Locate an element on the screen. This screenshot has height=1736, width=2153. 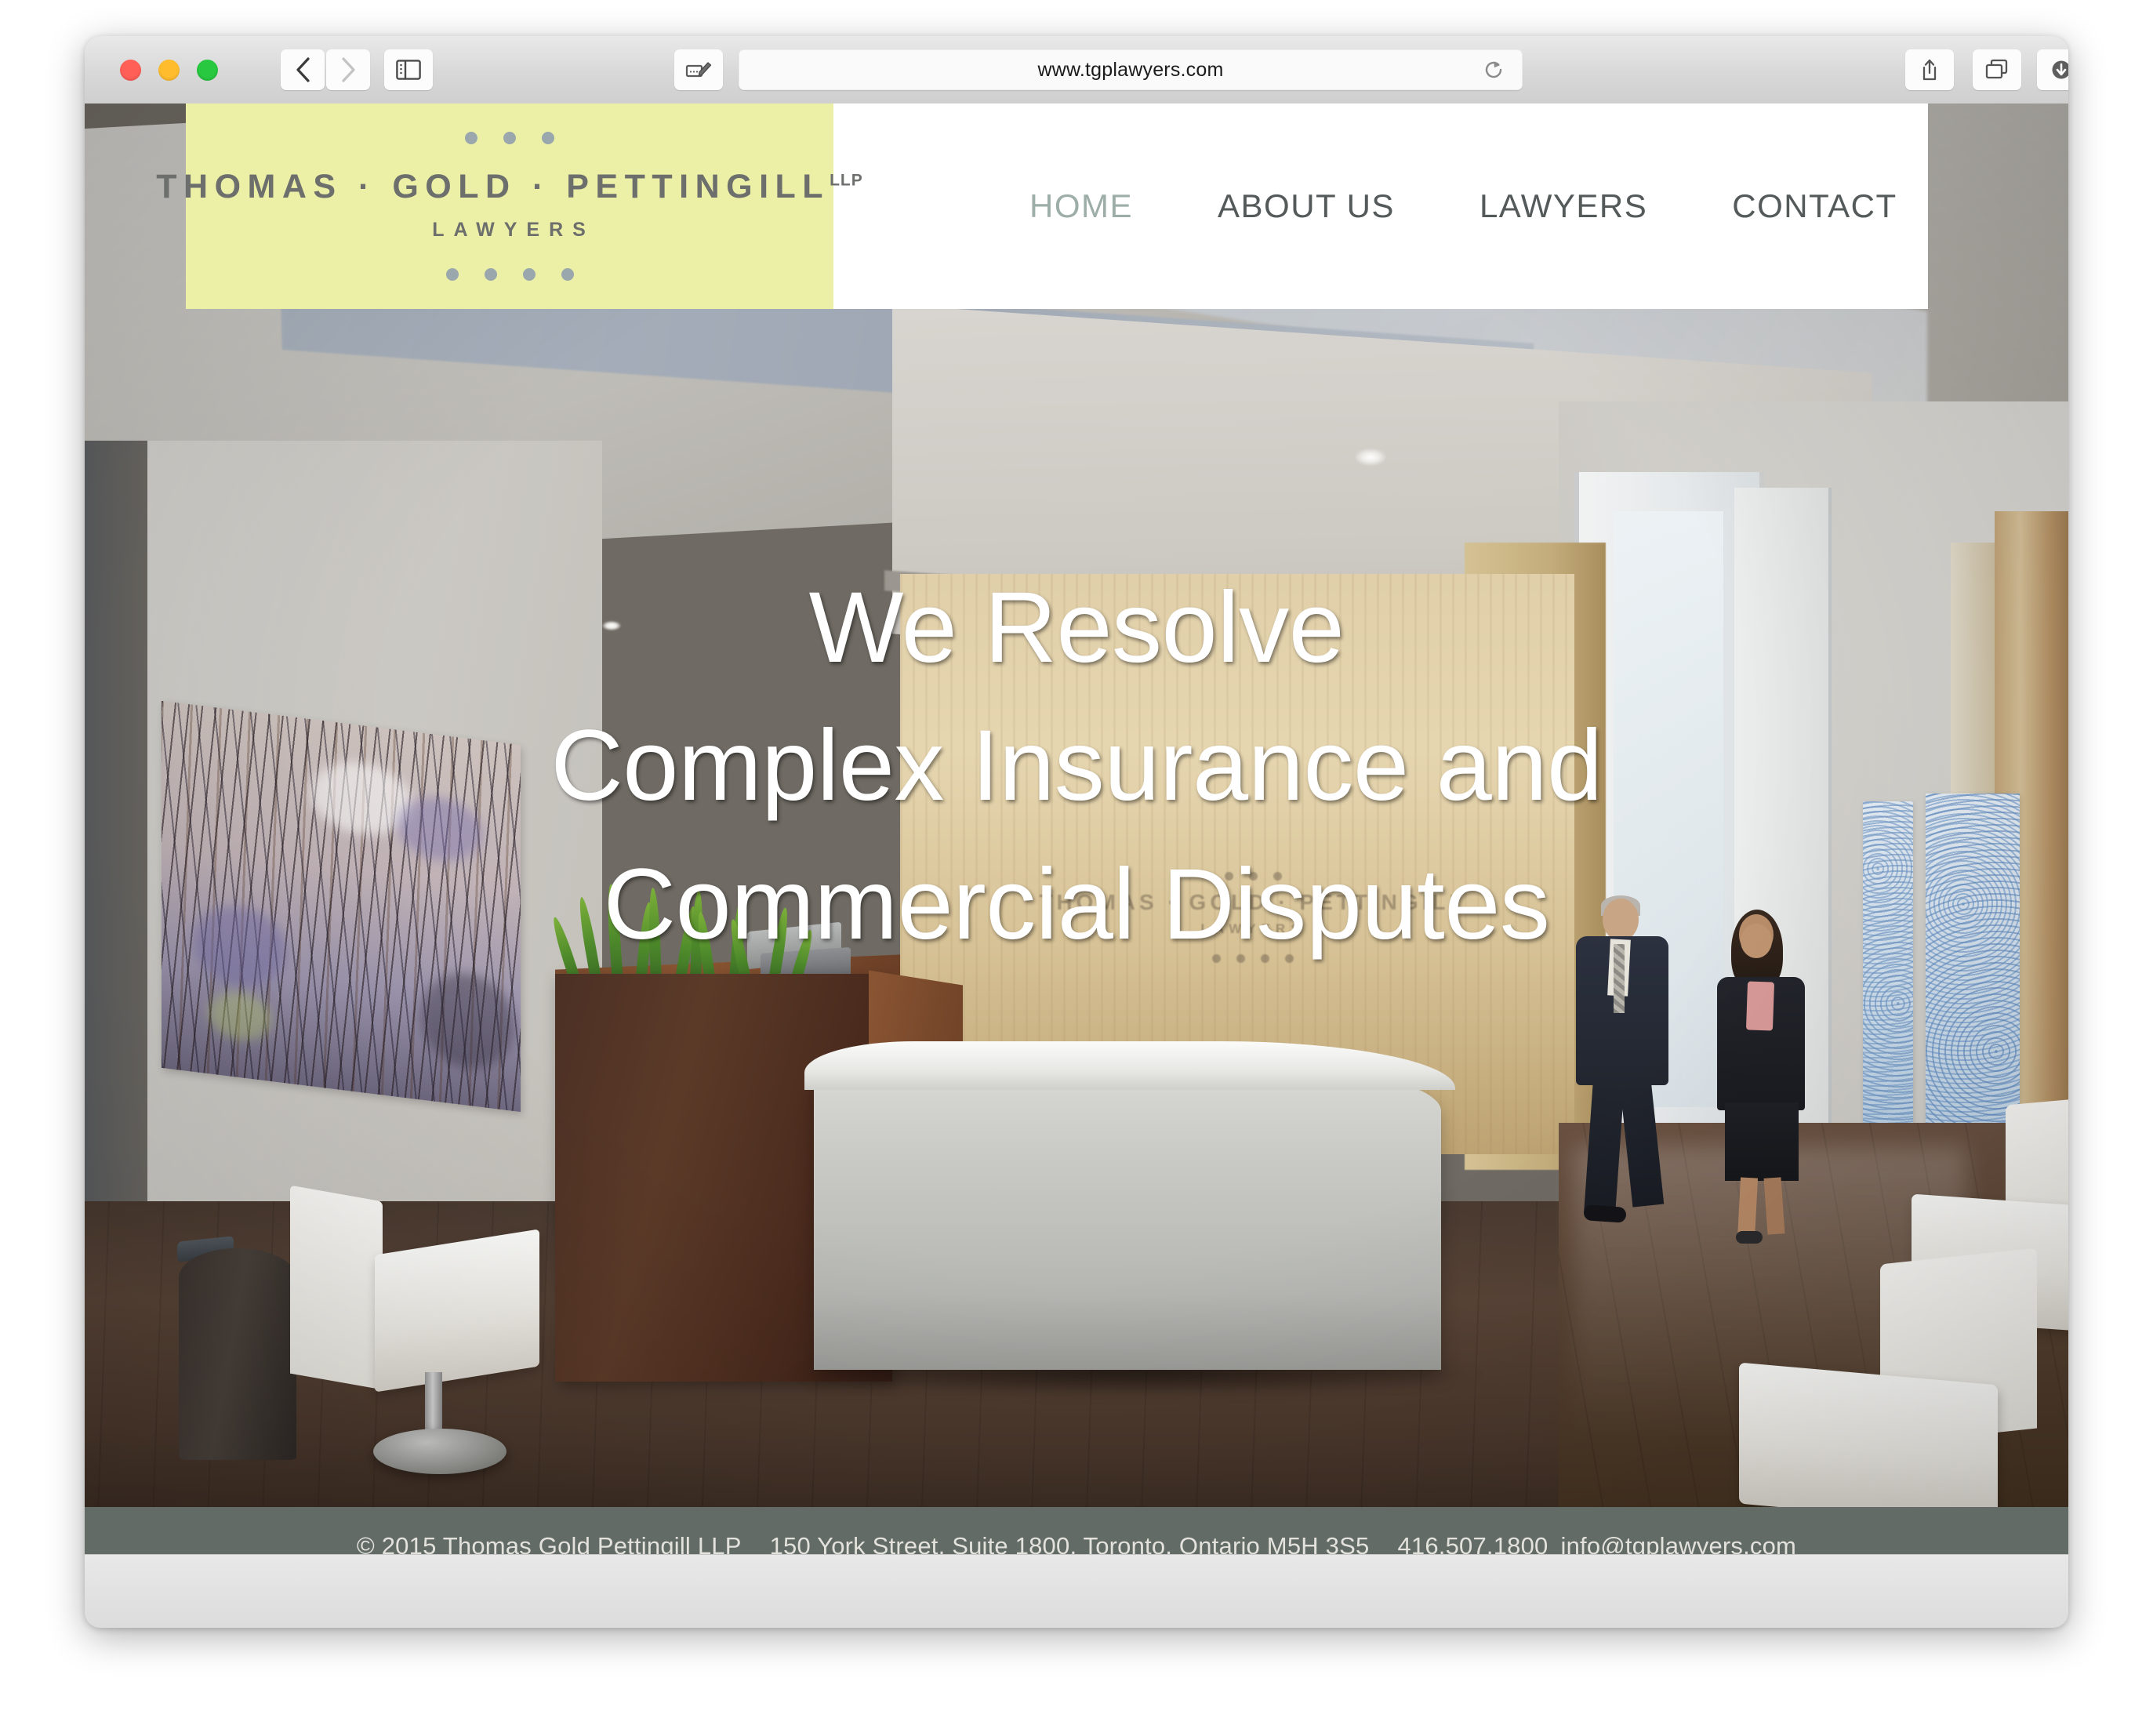
main-navigation: HOME ABOUT US LAWYERS CONTACT is located at coordinates (1380, 206).